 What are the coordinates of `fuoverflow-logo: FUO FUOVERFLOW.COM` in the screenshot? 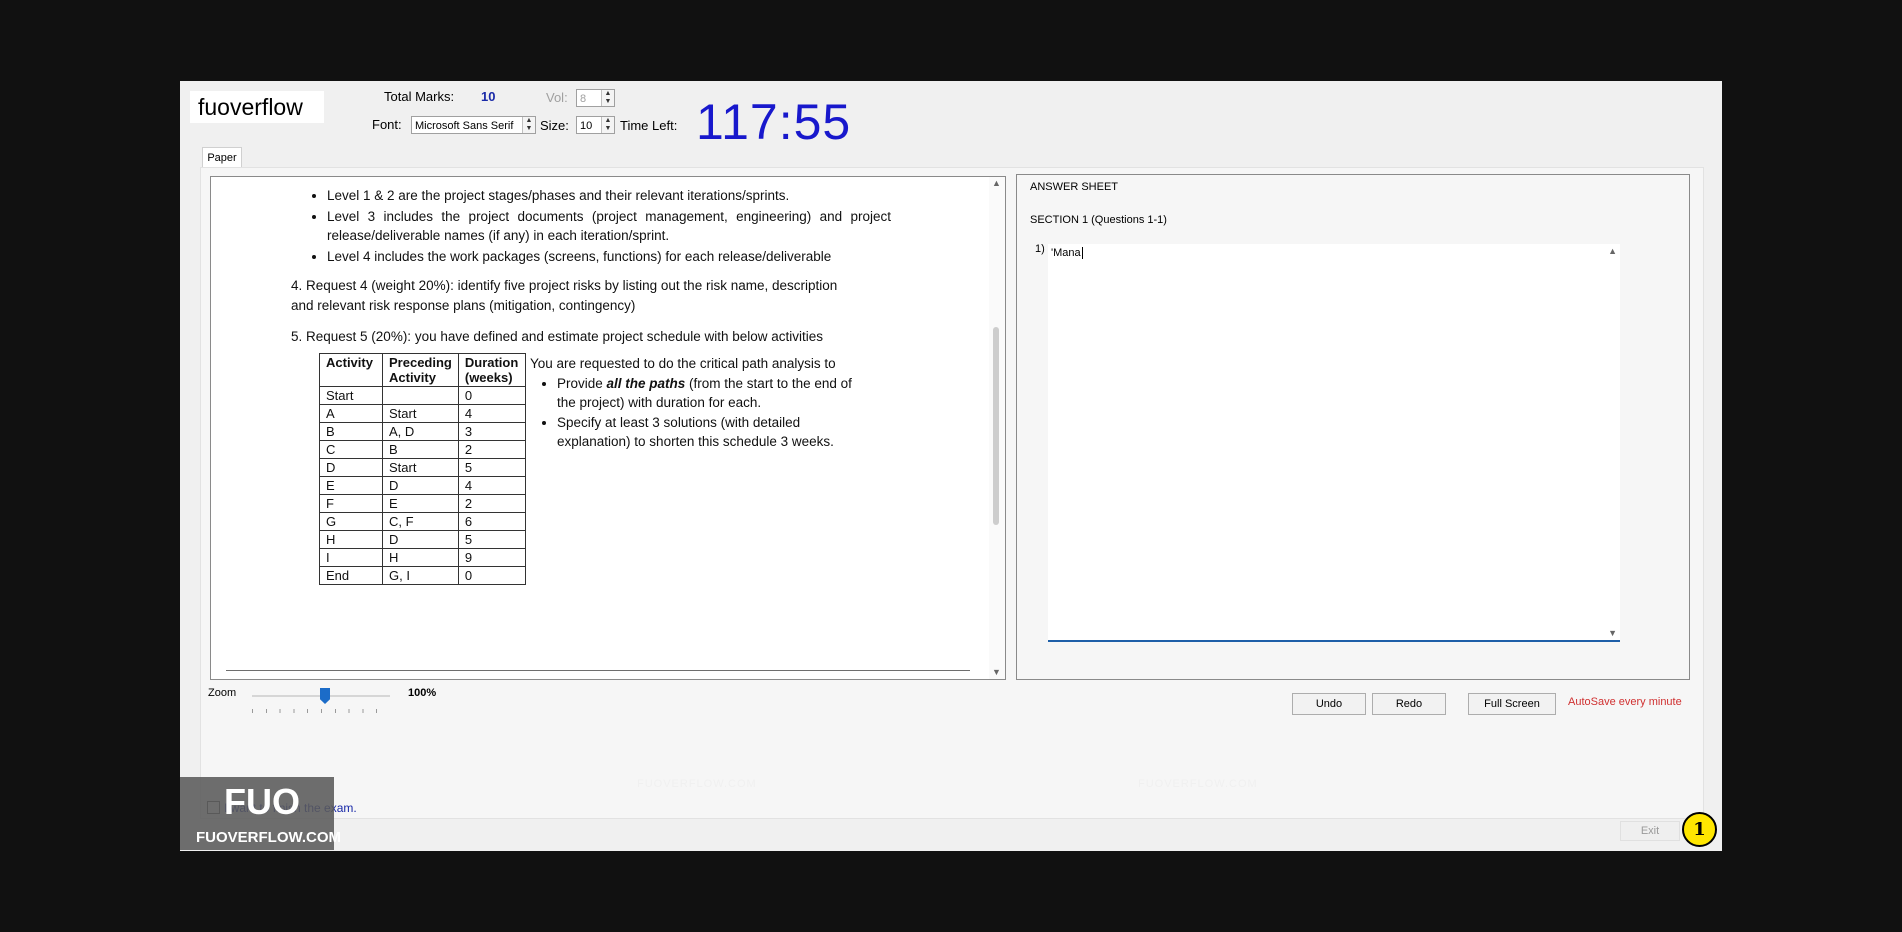 It's located at (260, 813).